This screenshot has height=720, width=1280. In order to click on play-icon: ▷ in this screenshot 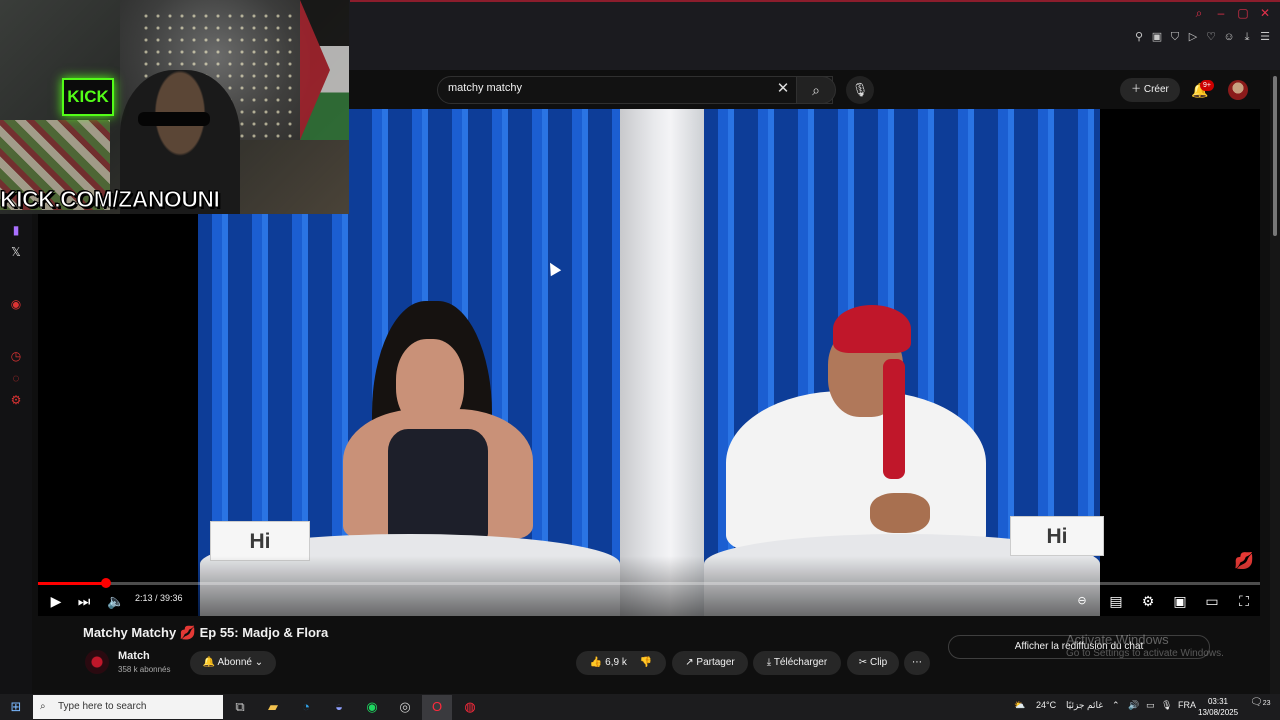, I will do `click(1193, 37)`.